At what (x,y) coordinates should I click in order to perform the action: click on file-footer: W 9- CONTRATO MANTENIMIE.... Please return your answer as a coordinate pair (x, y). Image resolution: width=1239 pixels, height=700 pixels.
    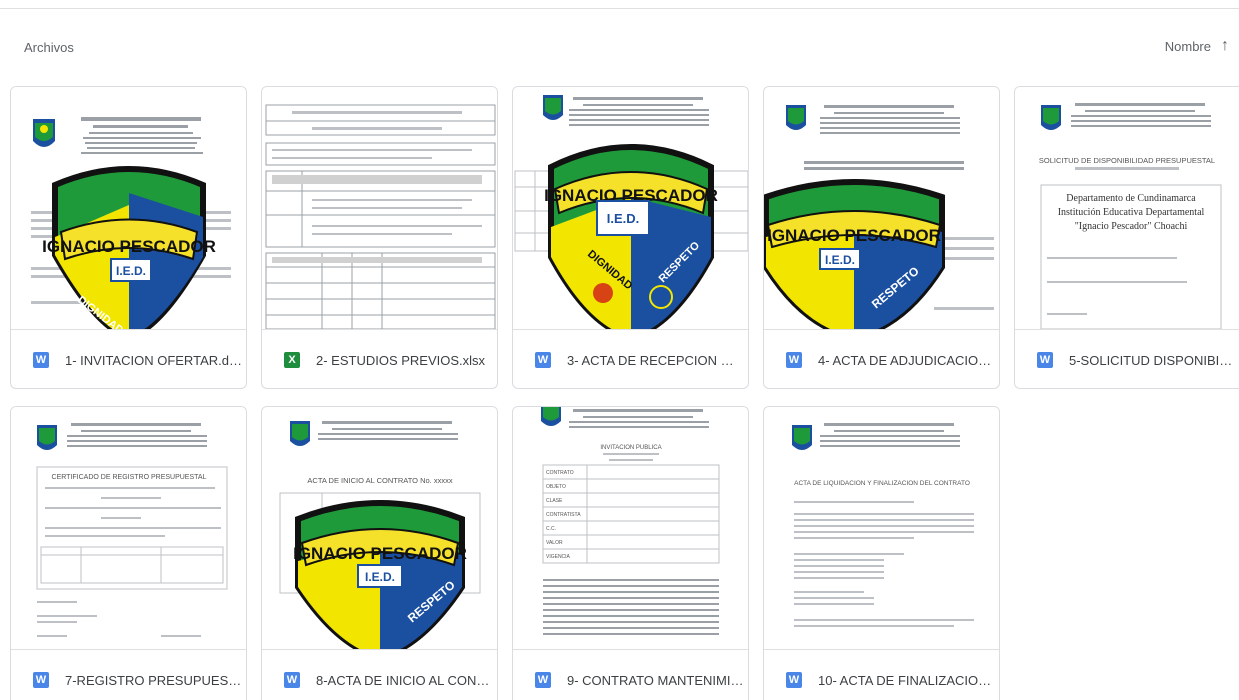
    Looking at the image, I should click on (630, 674).